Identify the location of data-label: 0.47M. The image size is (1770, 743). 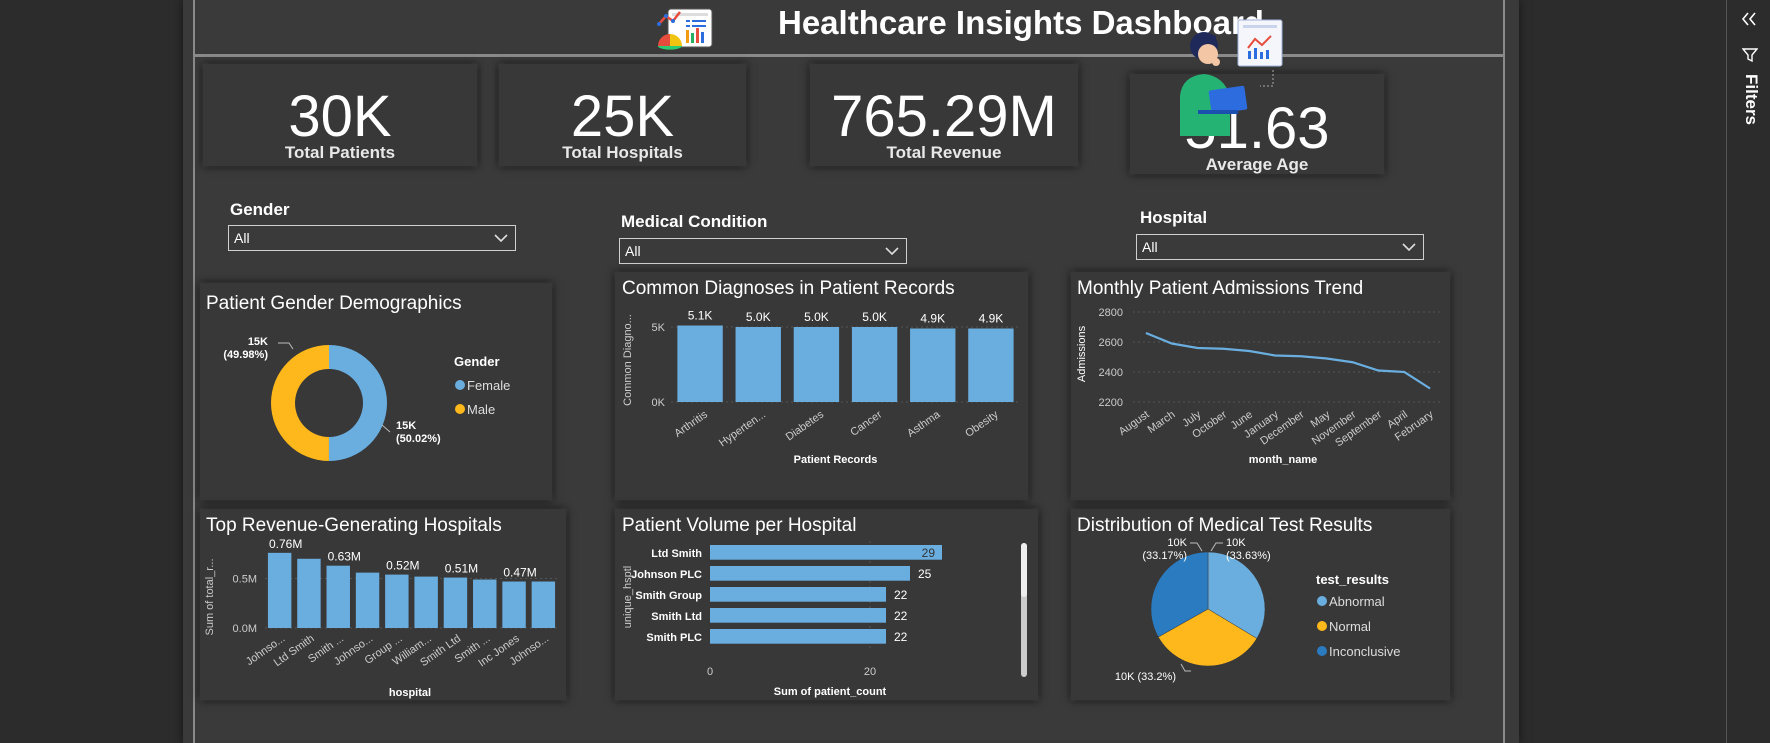
(519, 573).